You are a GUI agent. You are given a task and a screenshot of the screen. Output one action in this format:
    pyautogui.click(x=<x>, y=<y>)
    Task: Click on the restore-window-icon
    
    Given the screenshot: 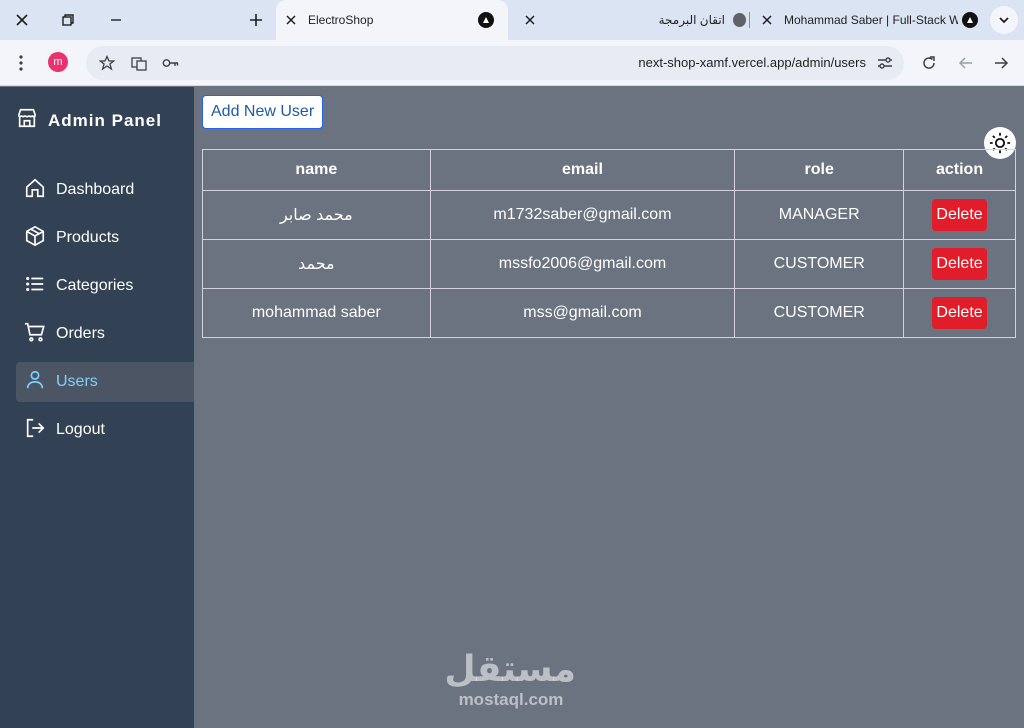 What is the action you would take?
    pyautogui.click(x=68, y=20)
    